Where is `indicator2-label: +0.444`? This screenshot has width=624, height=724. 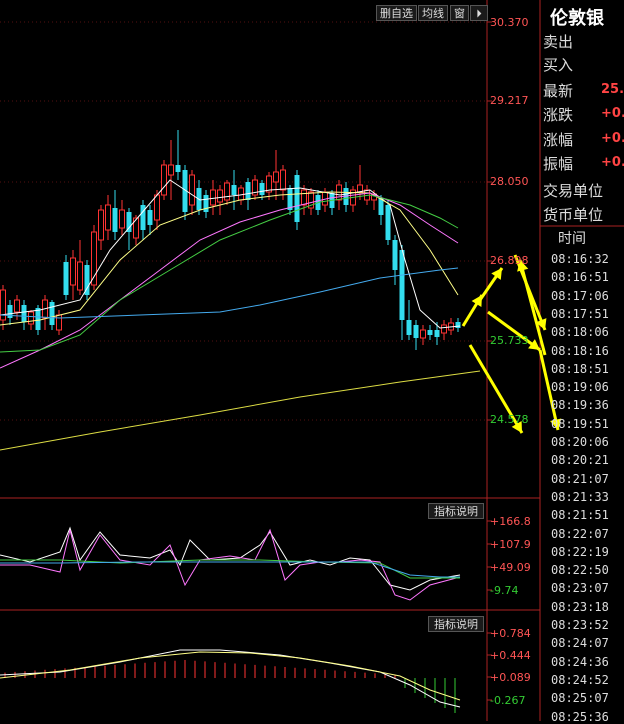
indicator2-label: +0.444 is located at coordinates (510, 655).